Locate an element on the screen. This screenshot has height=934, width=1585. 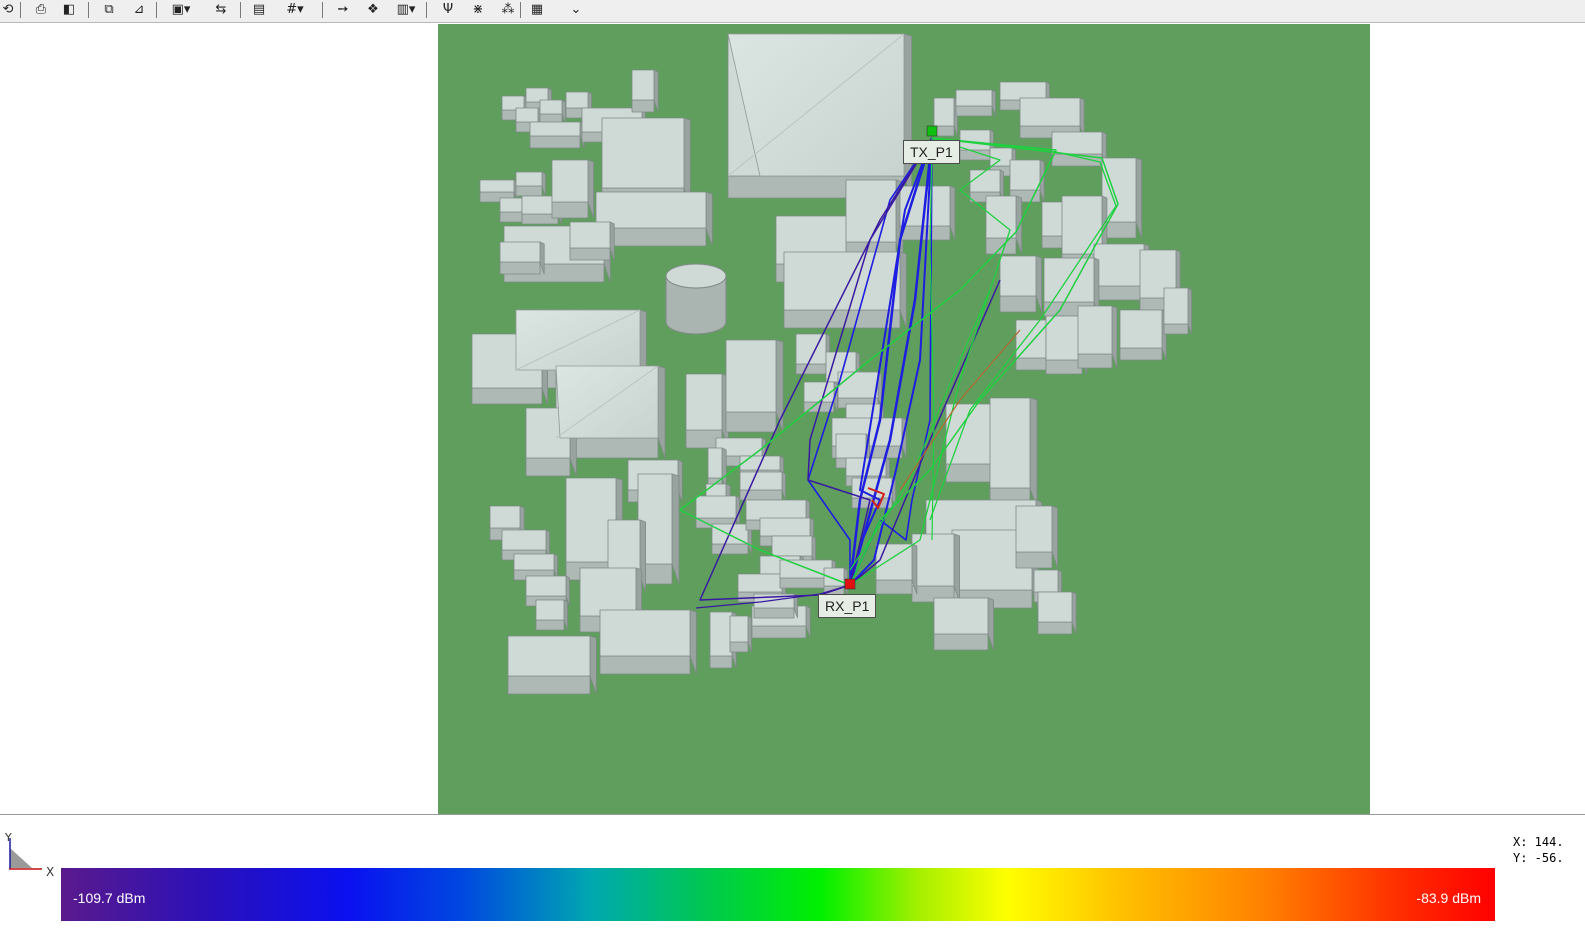
translate-icon: ➙ is located at coordinates (343, 10).